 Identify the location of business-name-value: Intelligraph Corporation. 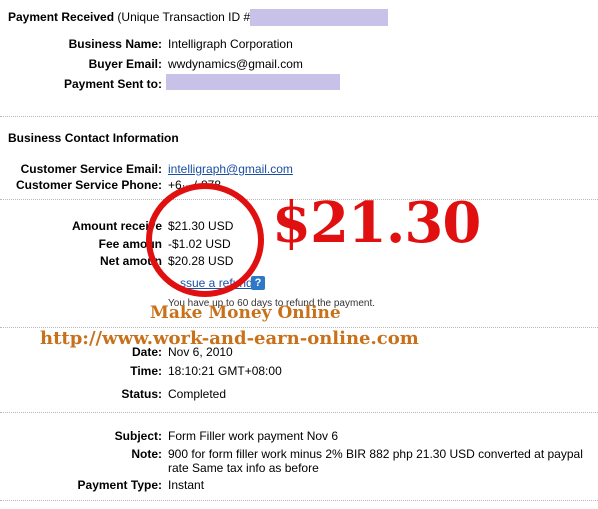
(230, 44).